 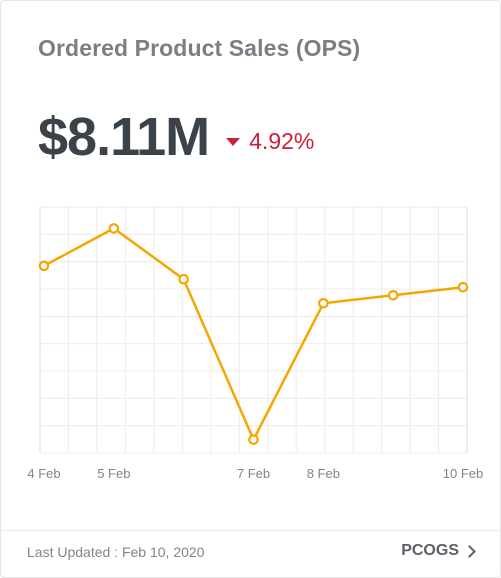 What do you see at coordinates (463, 473) in the screenshot?
I see `x-tick-label: 10 Feb` at bounding box center [463, 473].